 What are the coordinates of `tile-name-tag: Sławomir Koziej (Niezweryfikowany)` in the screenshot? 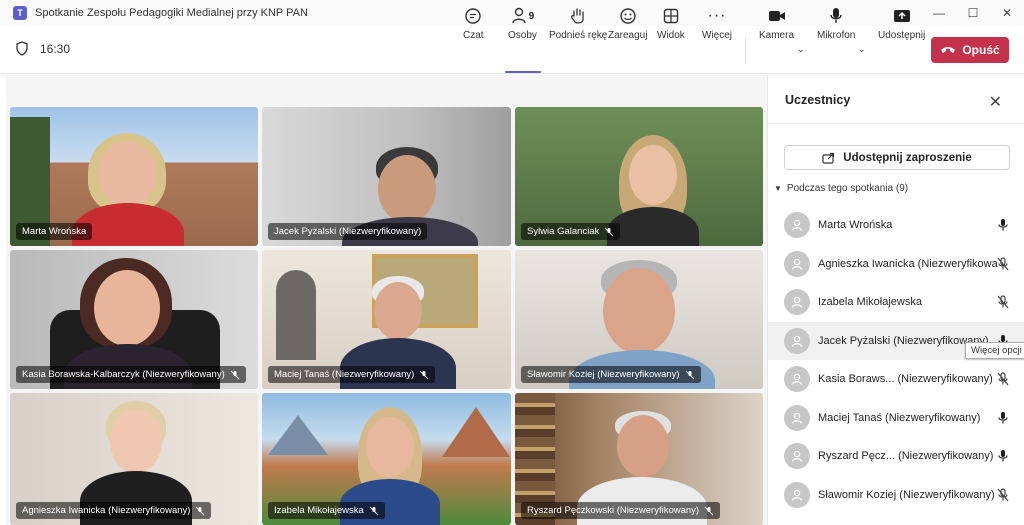 It's located at (611, 374).